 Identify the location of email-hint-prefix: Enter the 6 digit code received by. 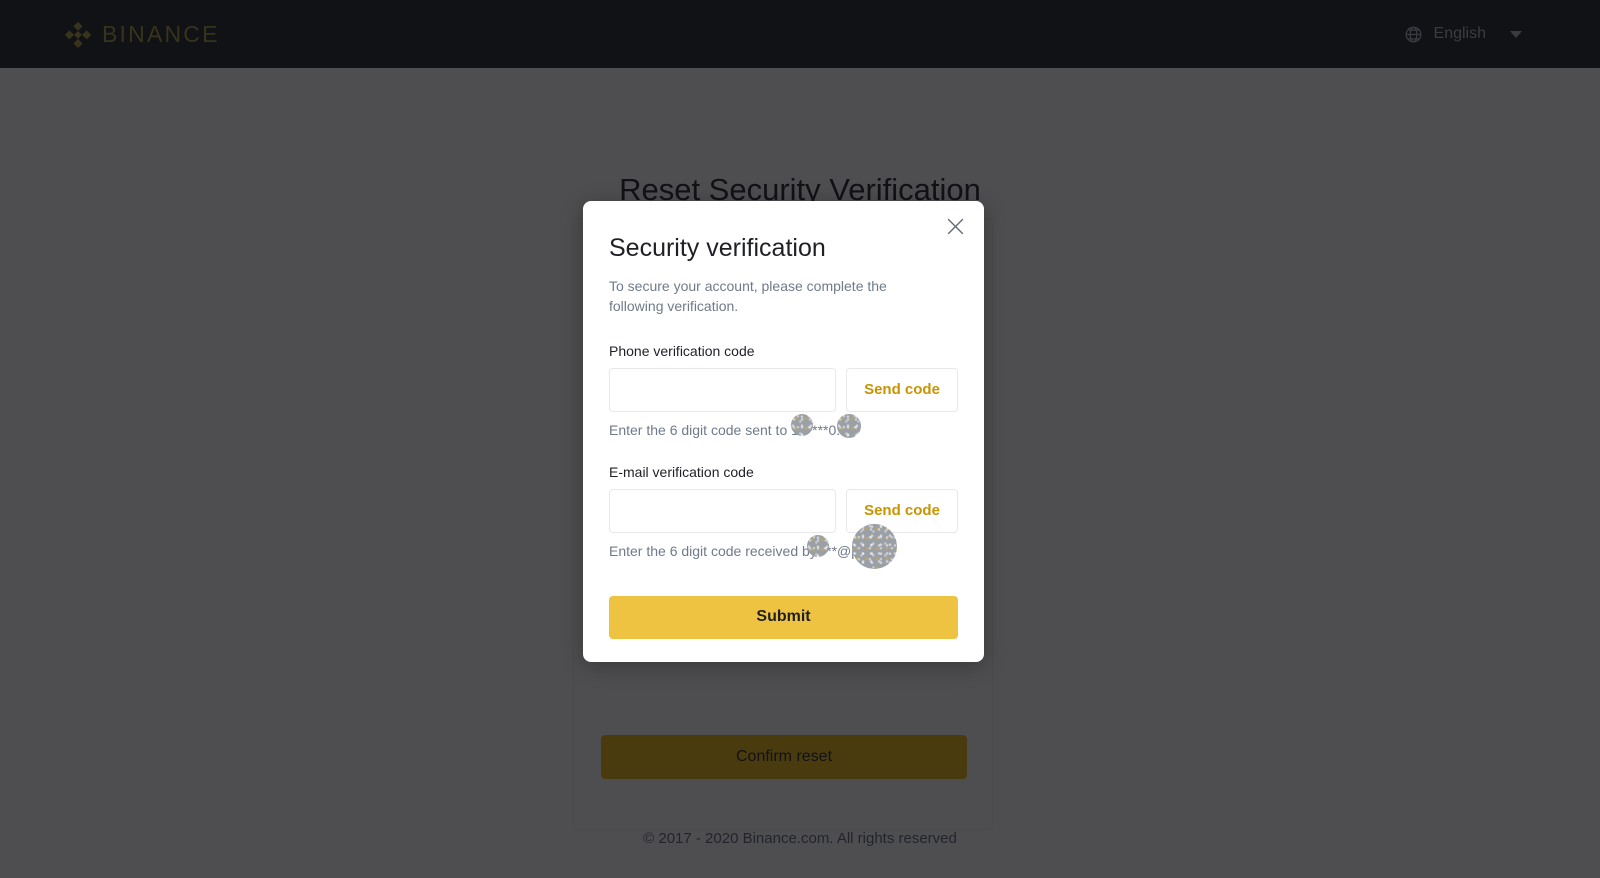
(715, 550).